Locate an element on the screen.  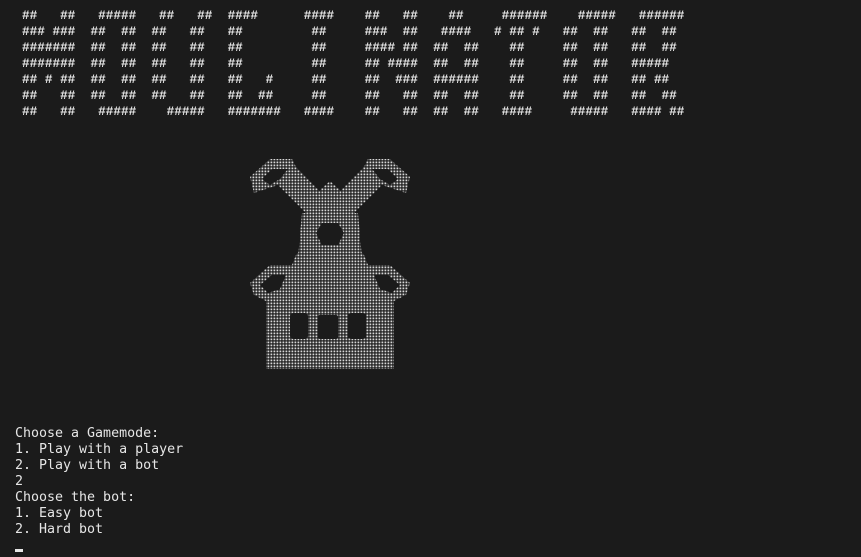
input-line is located at coordinates (99, 546).